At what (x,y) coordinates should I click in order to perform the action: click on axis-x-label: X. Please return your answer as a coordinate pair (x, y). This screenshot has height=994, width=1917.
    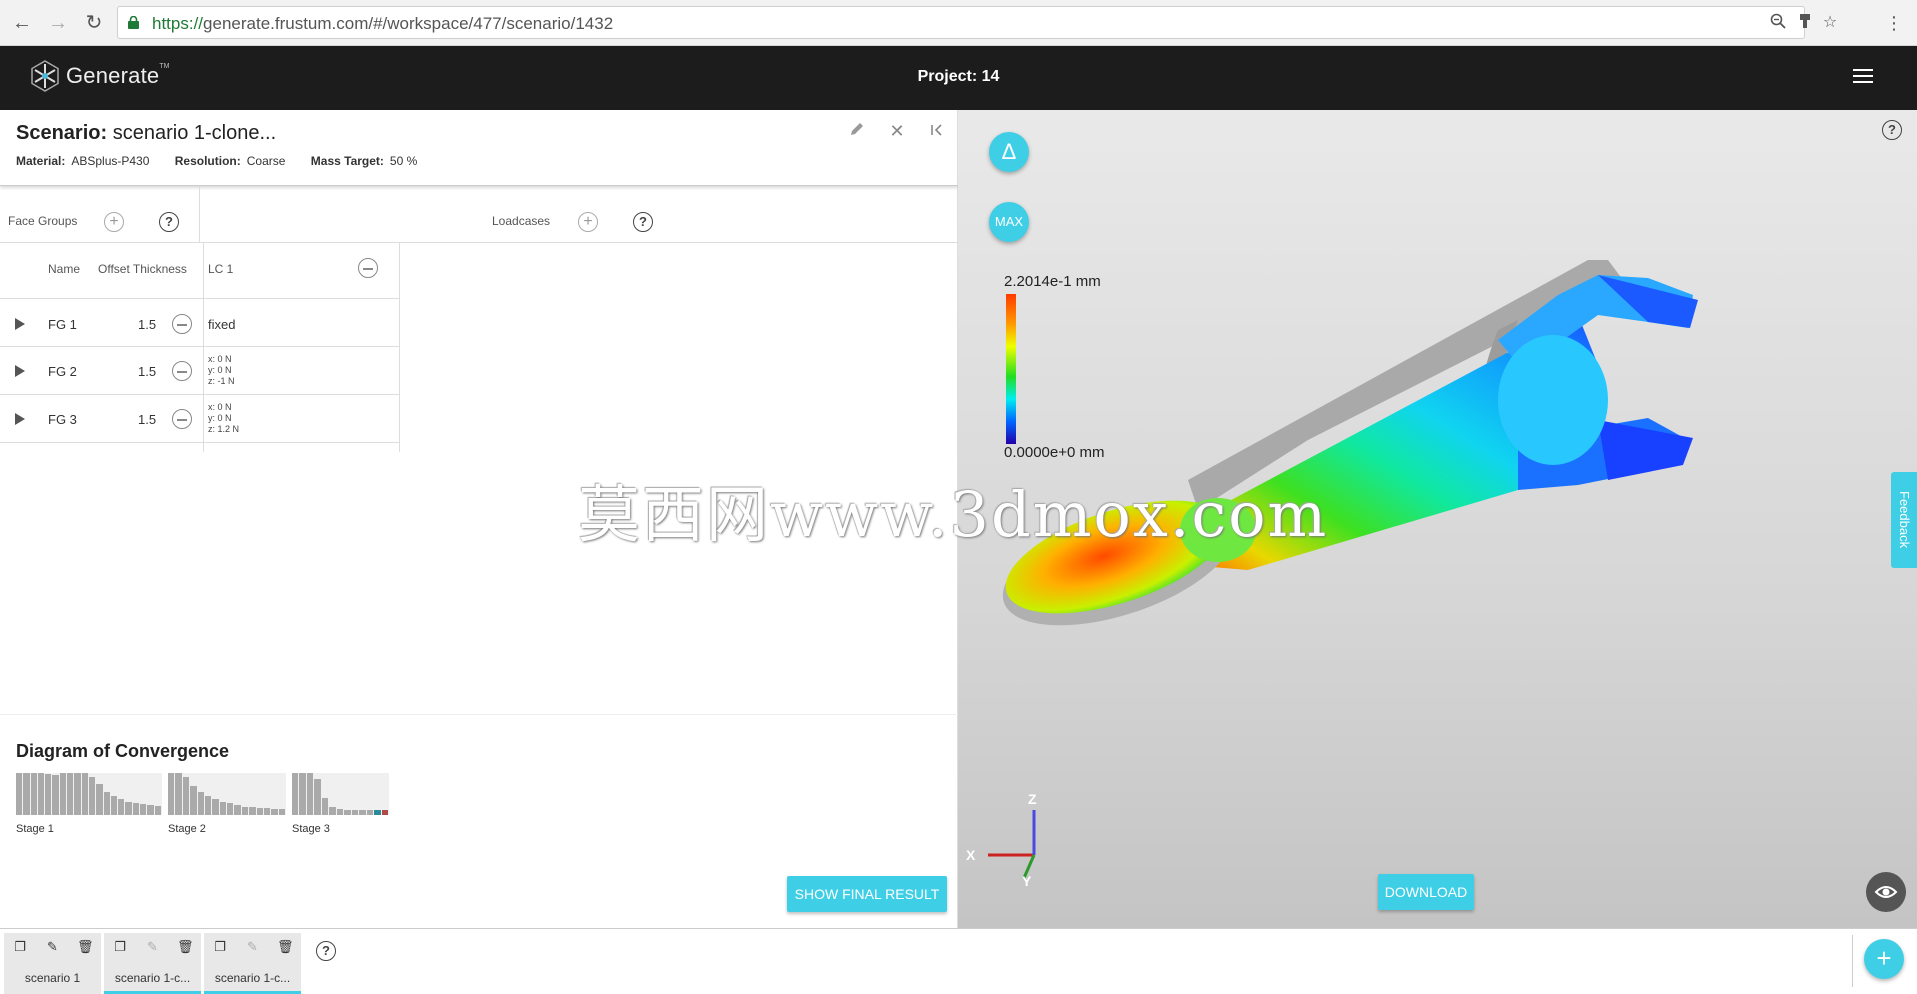
    Looking at the image, I should click on (971, 855).